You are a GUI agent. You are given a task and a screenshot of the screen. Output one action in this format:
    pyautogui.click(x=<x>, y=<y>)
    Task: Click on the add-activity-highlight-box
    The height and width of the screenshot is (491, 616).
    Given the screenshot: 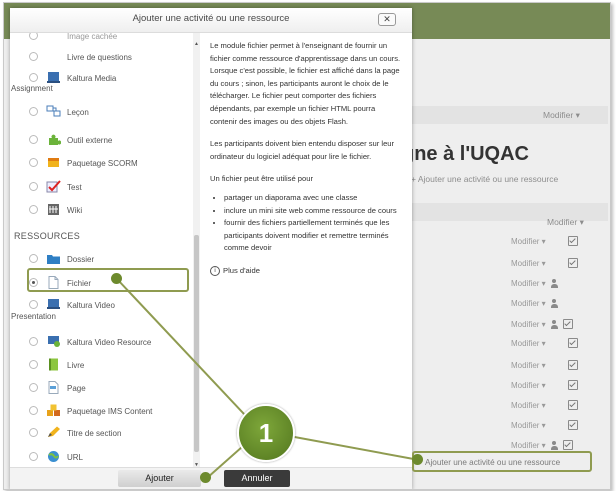 What is the action you would take?
    pyautogui.click(x=502, y=461)
    